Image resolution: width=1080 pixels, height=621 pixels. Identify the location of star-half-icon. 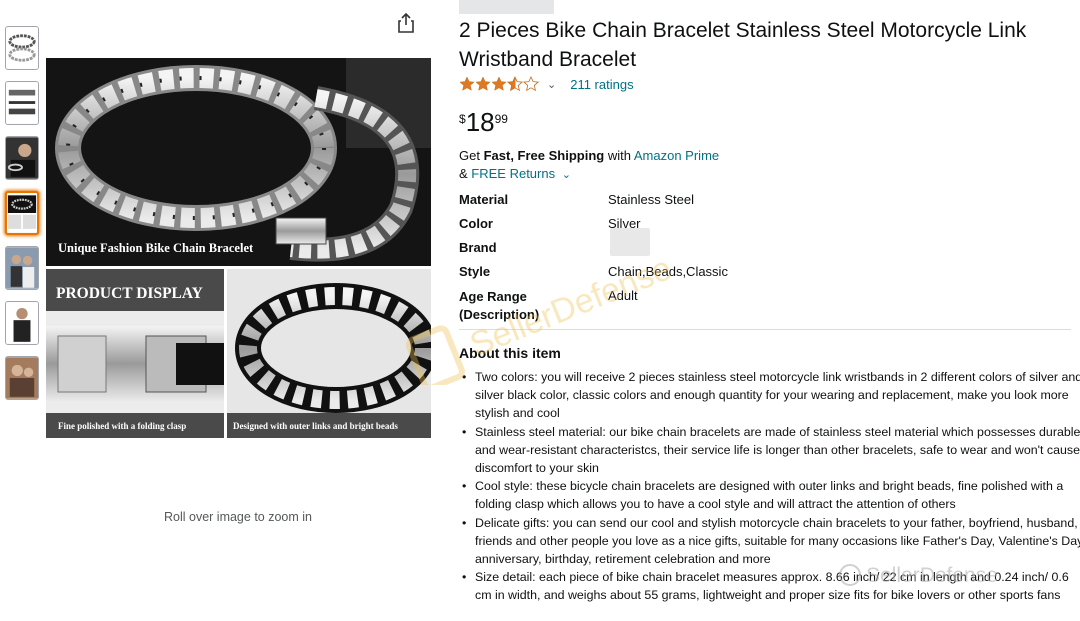
(515, 84).